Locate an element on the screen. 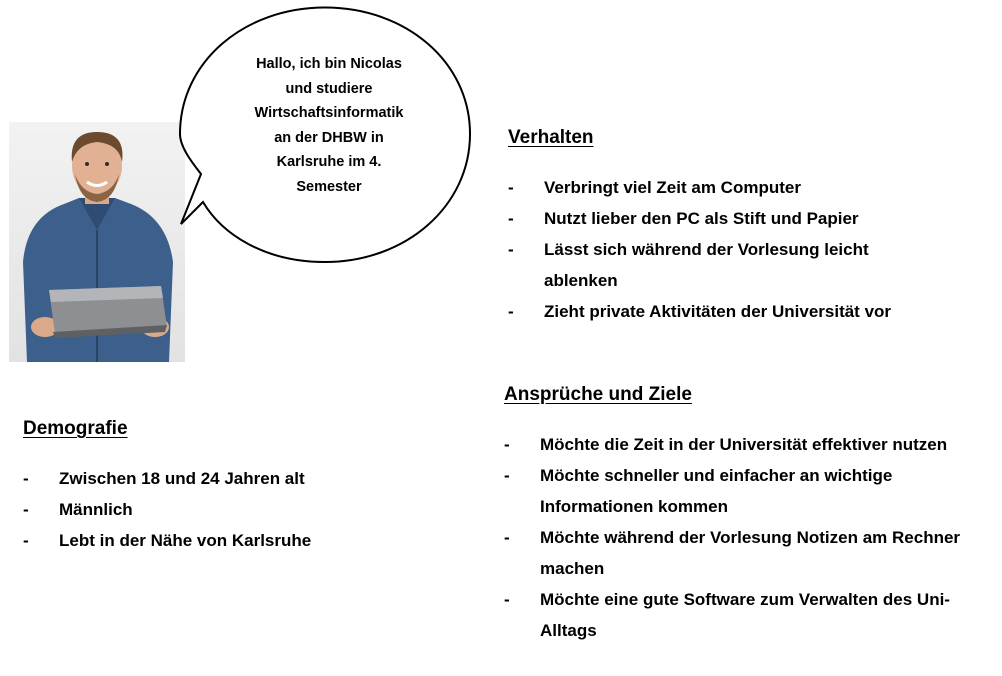 This screenshot has width=1002, height=676. heading-demografie: Demografie is located at coordinates (75, 428).